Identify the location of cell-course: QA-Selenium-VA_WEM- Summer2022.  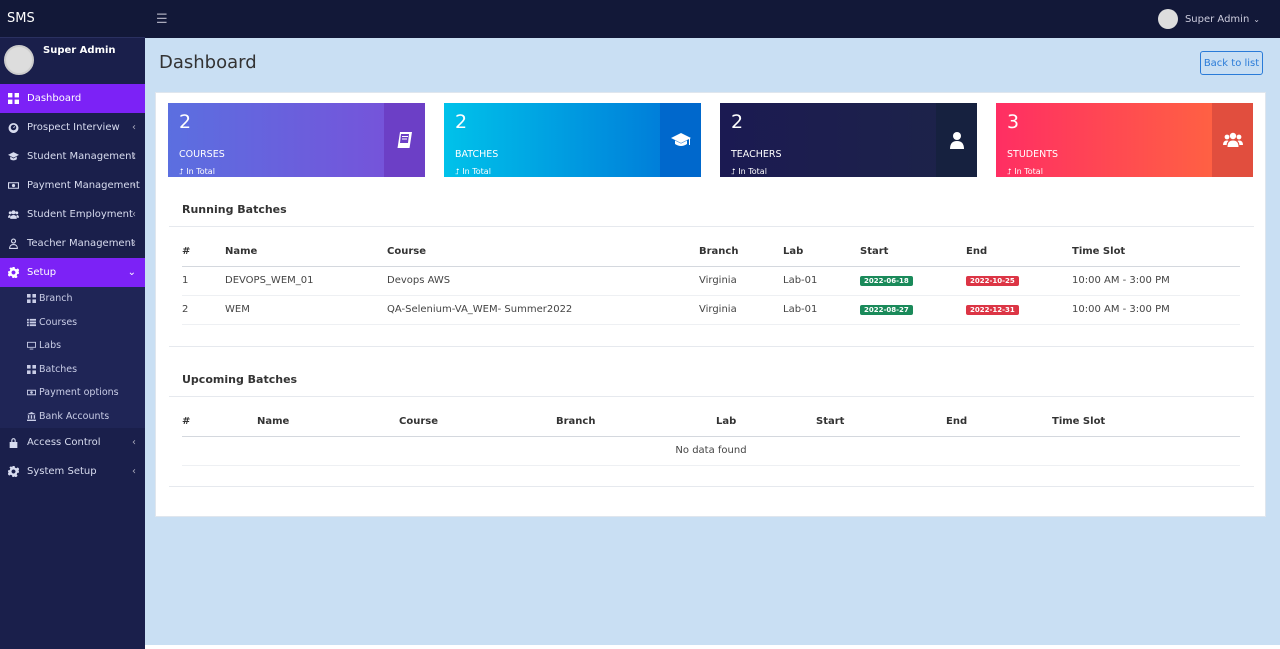
(543, 310).